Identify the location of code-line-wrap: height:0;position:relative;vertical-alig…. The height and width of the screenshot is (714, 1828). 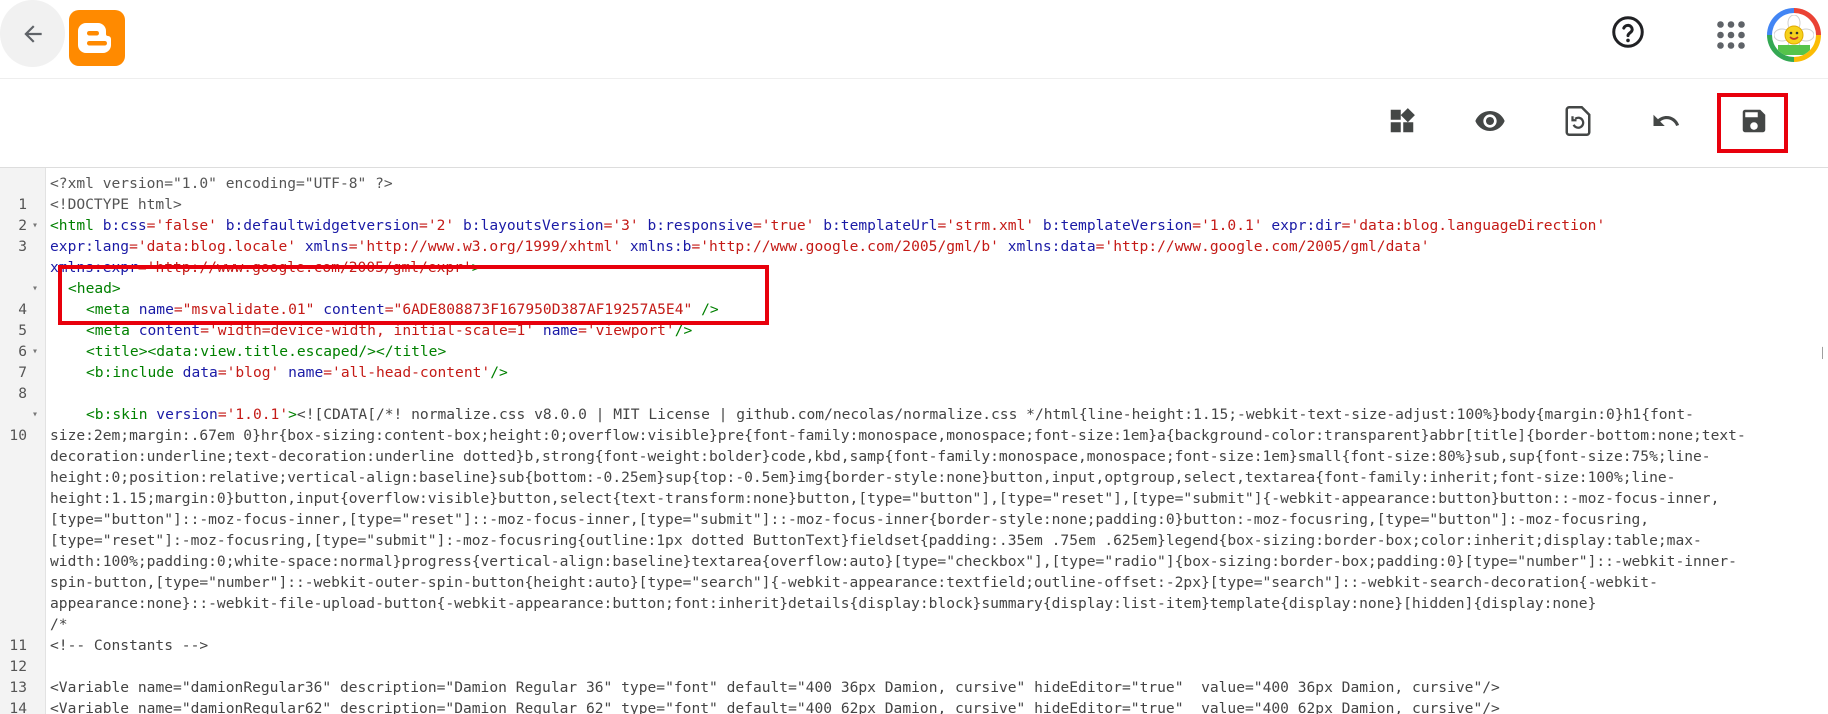
(914, 477).